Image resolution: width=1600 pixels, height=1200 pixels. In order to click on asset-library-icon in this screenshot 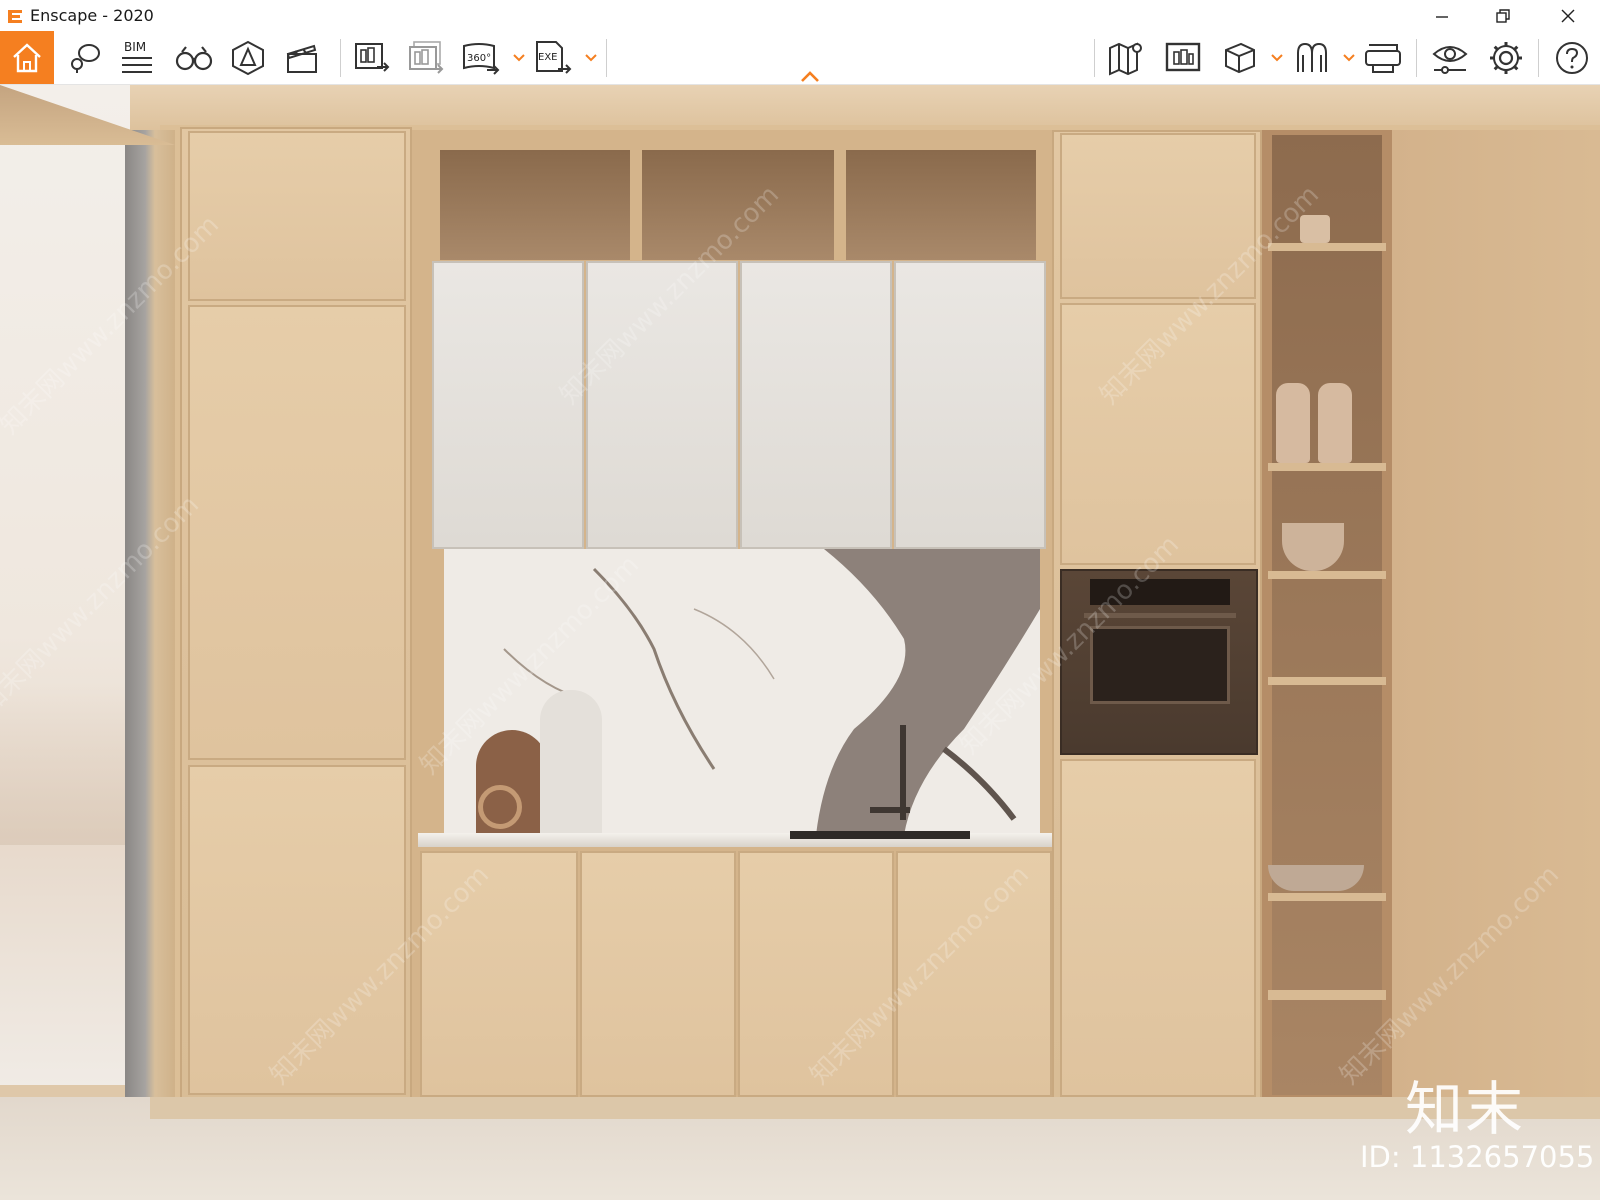, I will do `click(248, 57)`.